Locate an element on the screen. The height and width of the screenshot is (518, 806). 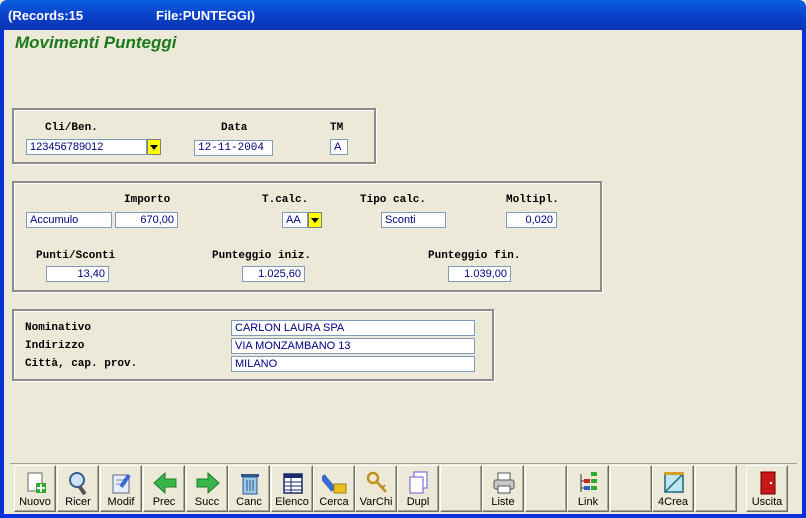
varchi-button: VarChi is located at coordinates (376, 488).